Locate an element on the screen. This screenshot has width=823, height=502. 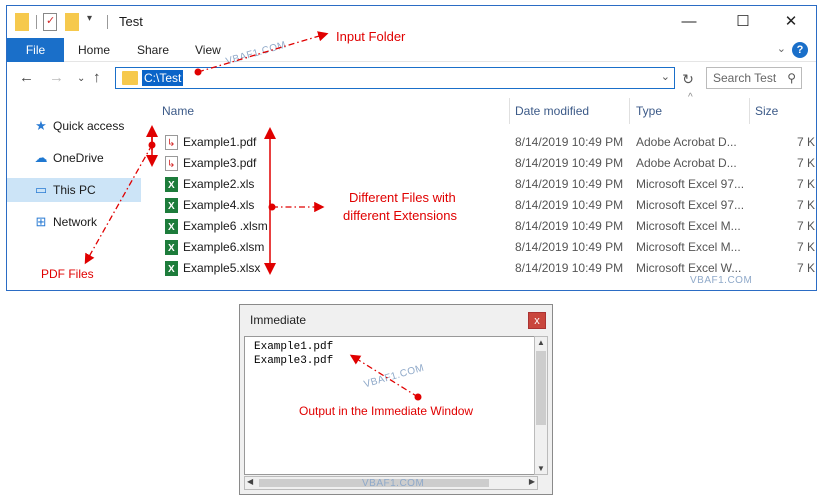
chevron-down-icon: ▾ is located at coordinates (92, 22).